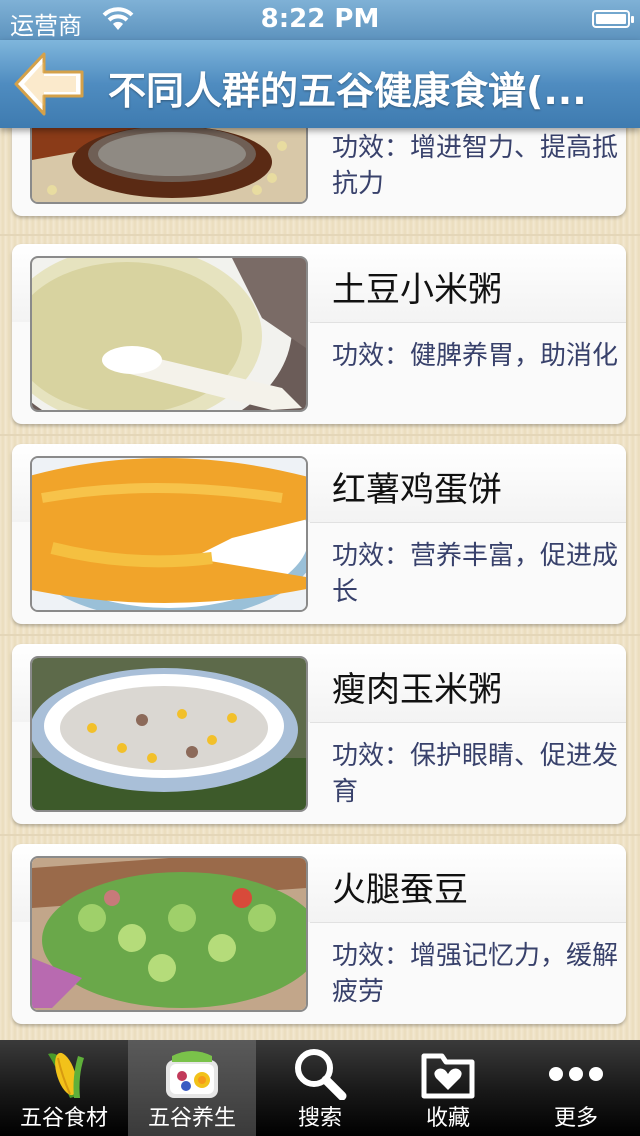 The width and height of the screenshot is (640, 1136). What do you see at coordinates (475, 356) in the screenshot?
I see `recipe-desc: 功效：健脾养胃，助消化` at bounding box center [475, 356].